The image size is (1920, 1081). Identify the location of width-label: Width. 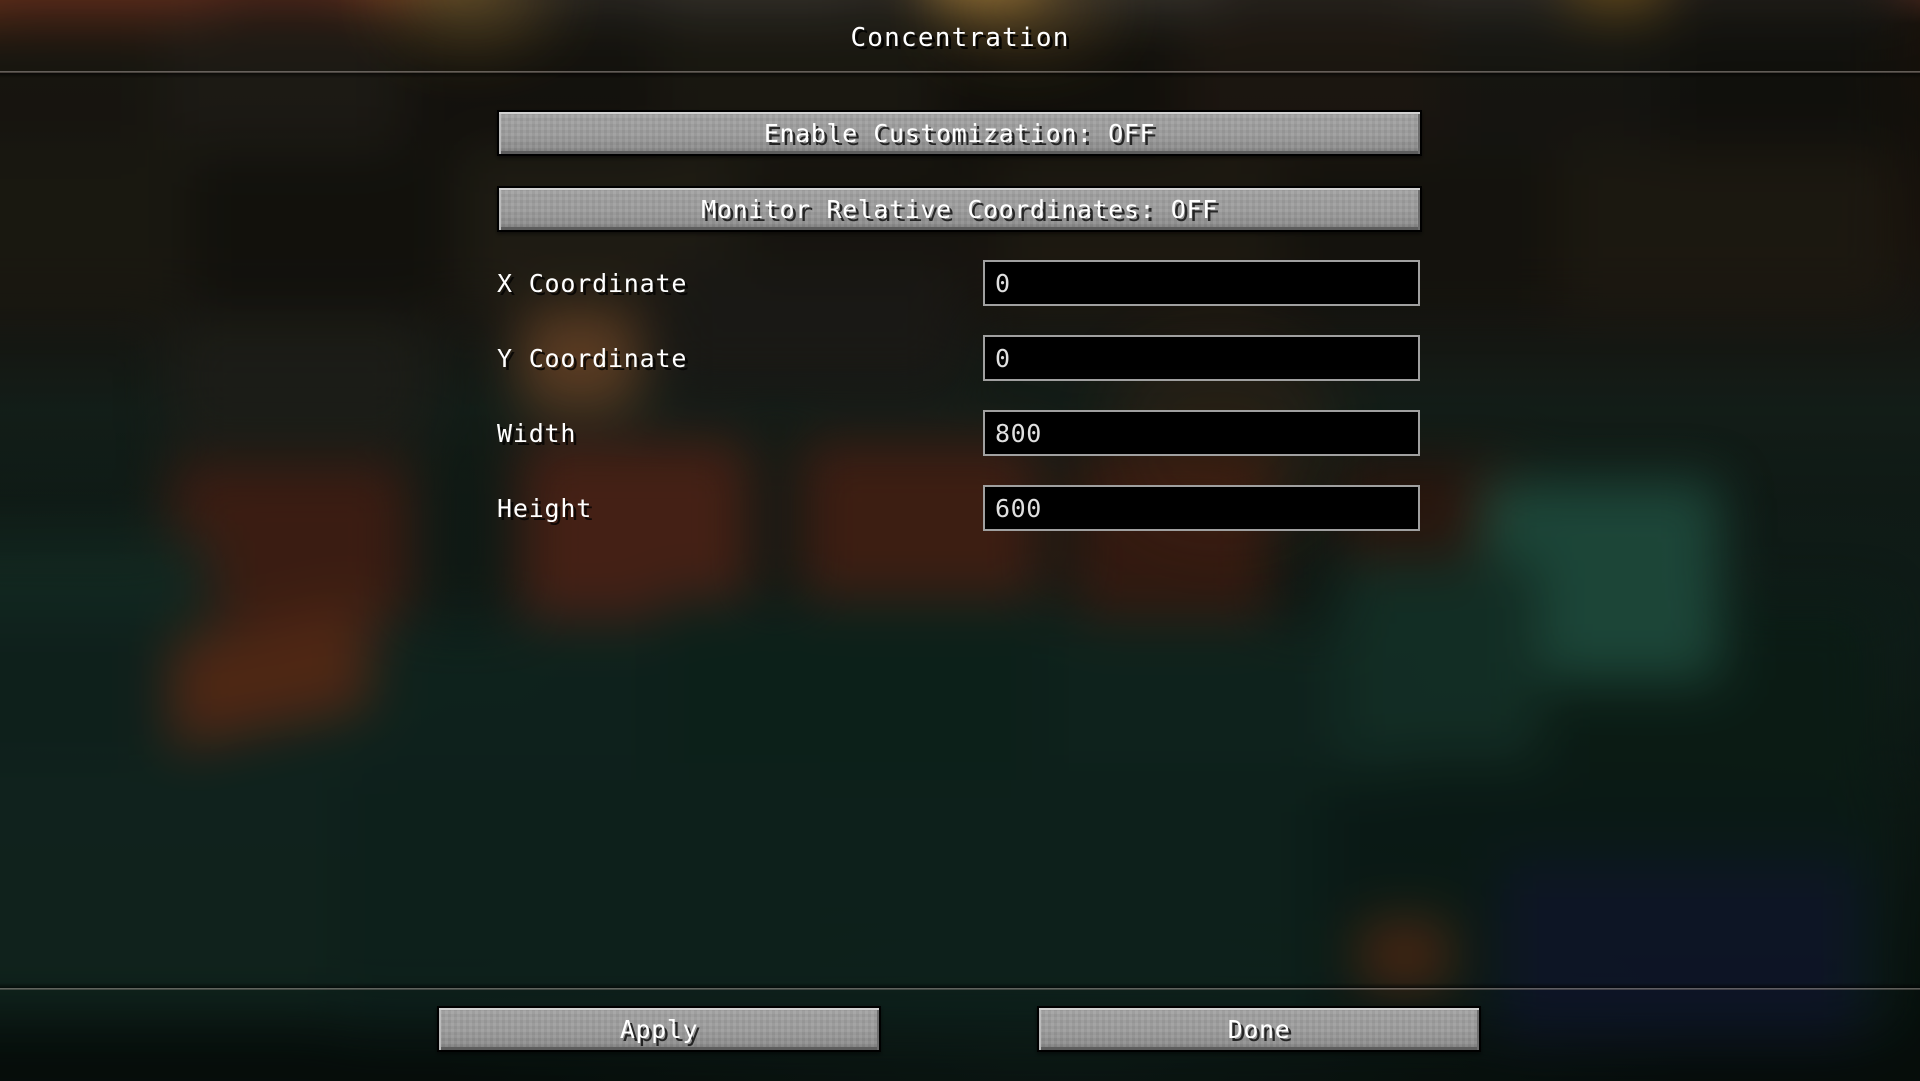
(537, 433).